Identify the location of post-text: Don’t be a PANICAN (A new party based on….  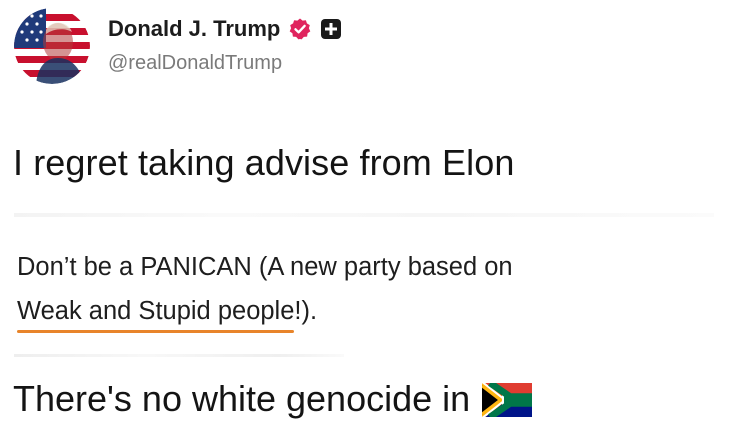
(265, 289).